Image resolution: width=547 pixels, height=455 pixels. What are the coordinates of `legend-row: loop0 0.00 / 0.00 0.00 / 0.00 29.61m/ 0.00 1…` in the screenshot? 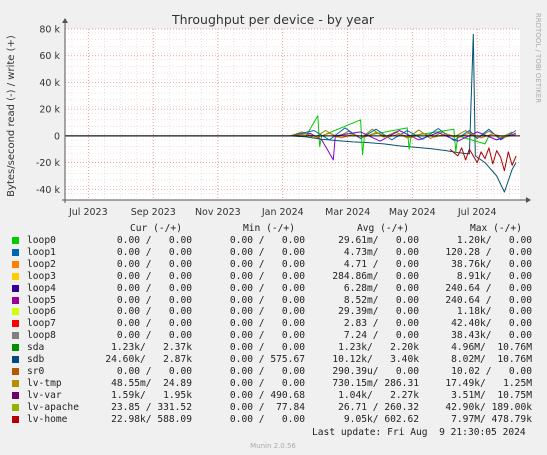 It's located at (277, 241).